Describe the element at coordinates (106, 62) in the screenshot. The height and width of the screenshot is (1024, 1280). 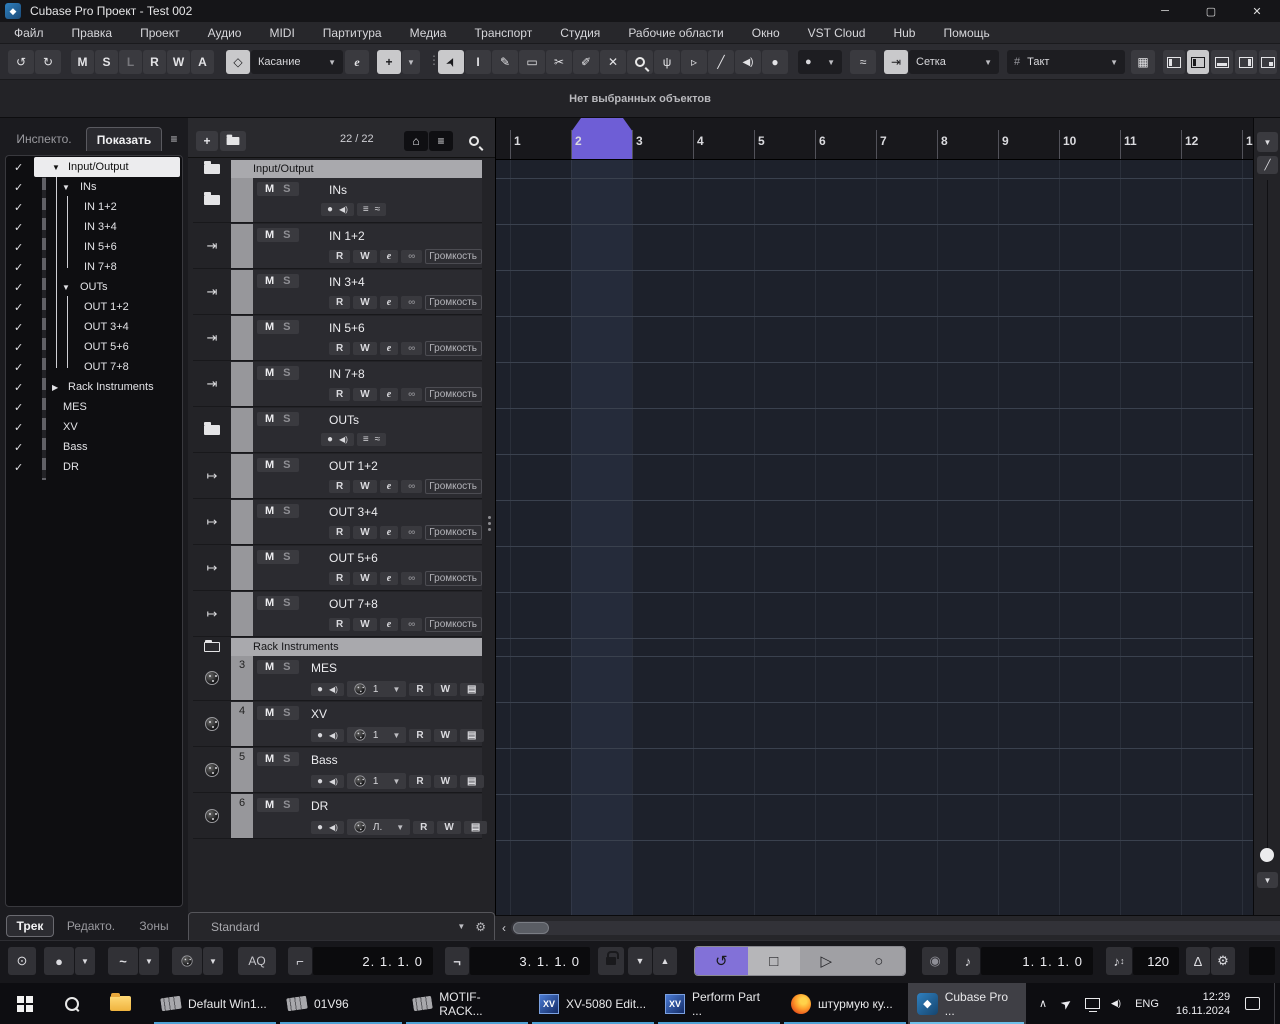
I see `solo-all-button: S` at that location.